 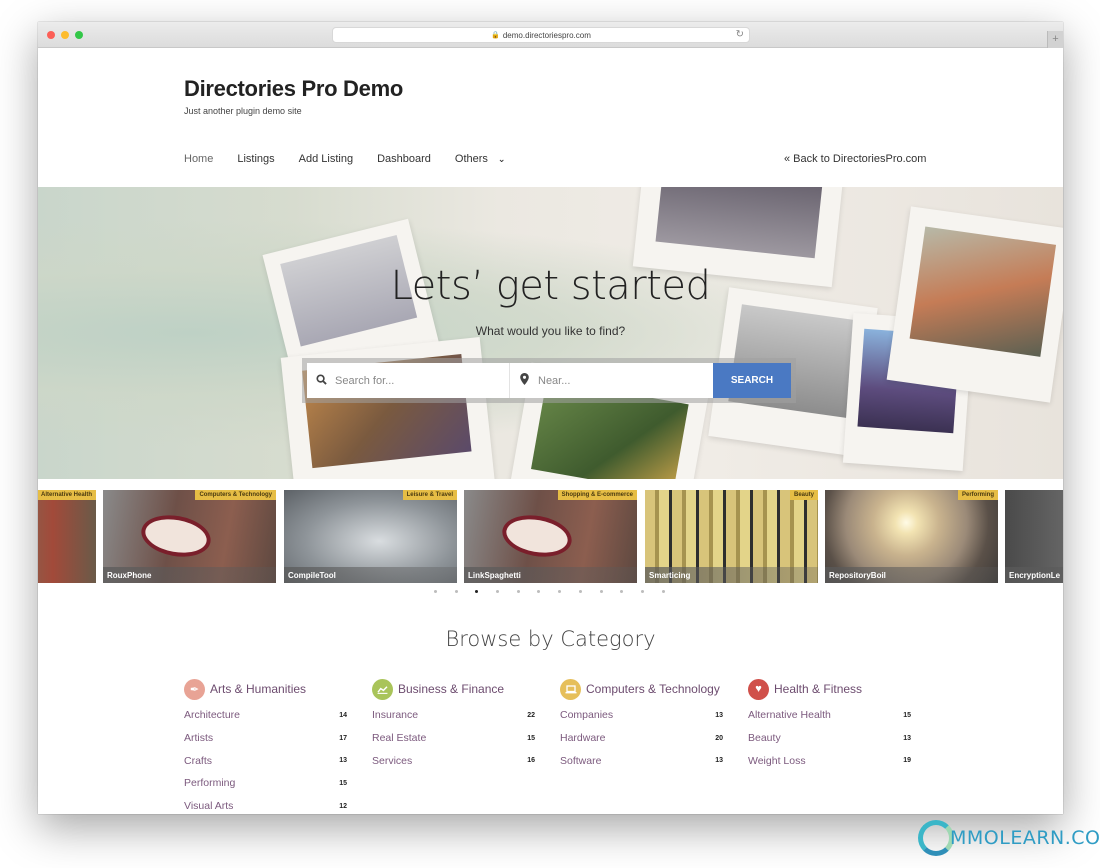 I want to click on reload-icon: ↻, so click(x=740, y=34).